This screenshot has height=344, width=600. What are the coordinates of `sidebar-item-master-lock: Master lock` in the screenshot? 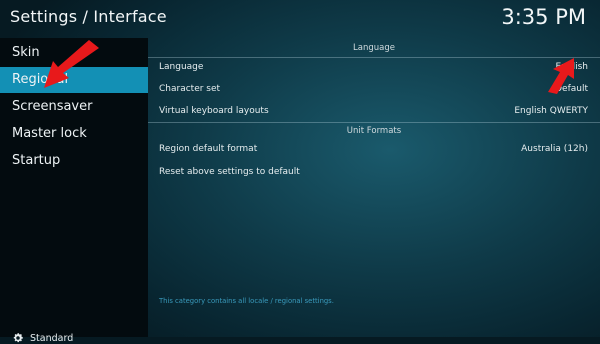 It's located at (74, 134).